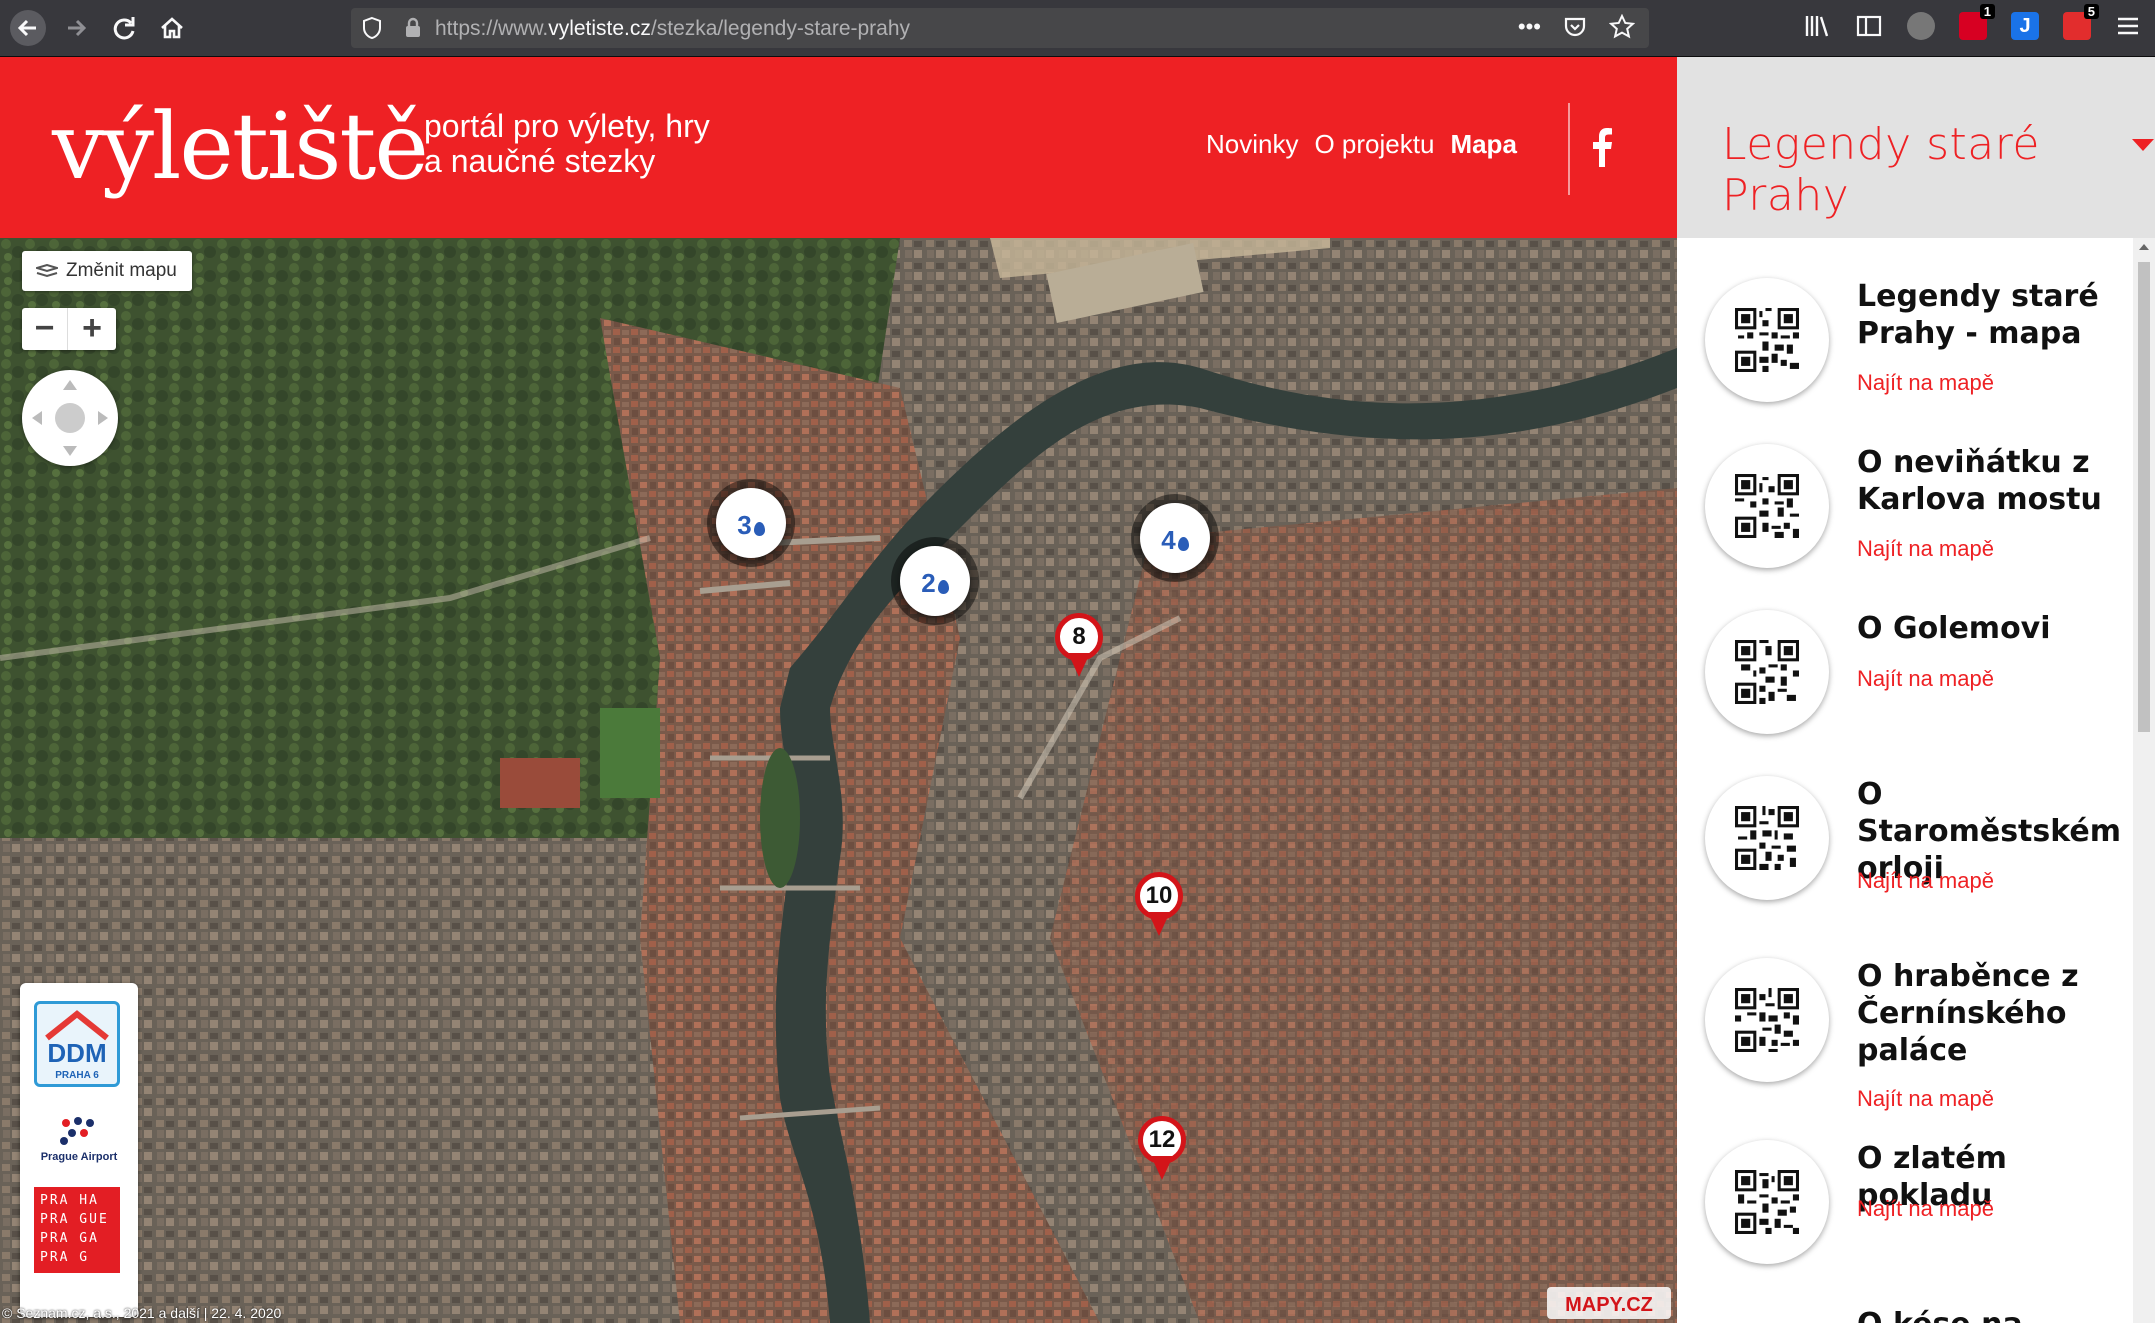  I want to click on reload-icon, so click(124, 28).